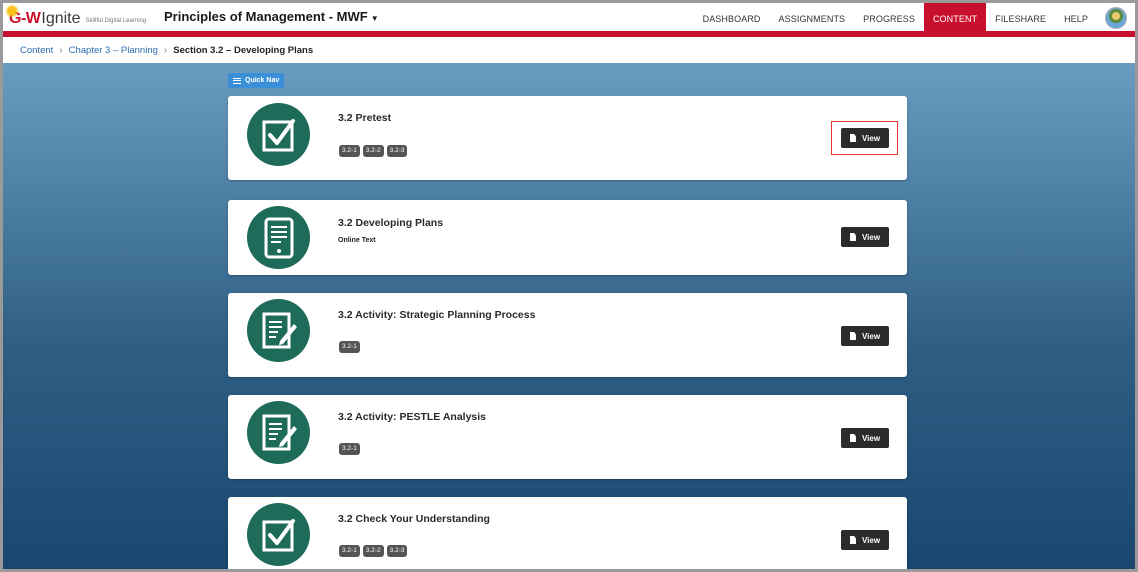 Image resolution: width=1138 pixels, height=572 pixels. Describe the element at coordinates (567, 237) in the screenshot. I see `content-card-developing-plans: 3.2 Developing Plans Online Text View` at that location.